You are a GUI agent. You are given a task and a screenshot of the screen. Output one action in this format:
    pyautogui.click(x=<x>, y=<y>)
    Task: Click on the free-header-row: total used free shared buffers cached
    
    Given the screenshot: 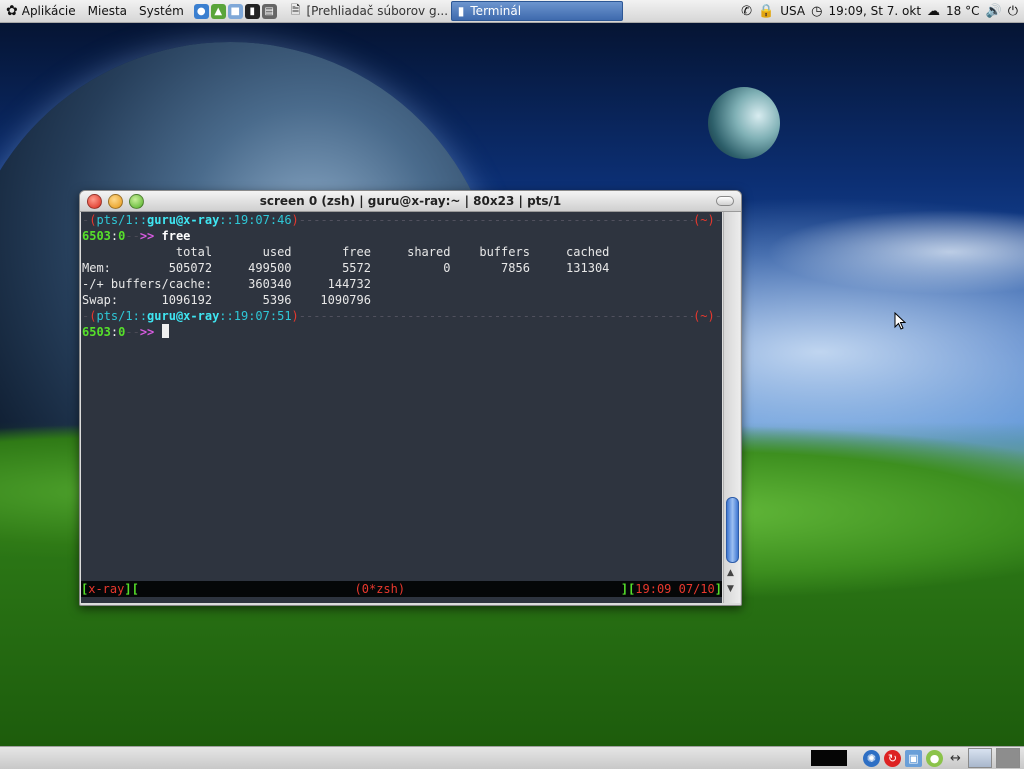 What is the action you would take?
    pyautogui.click(x=346, y=252)
    